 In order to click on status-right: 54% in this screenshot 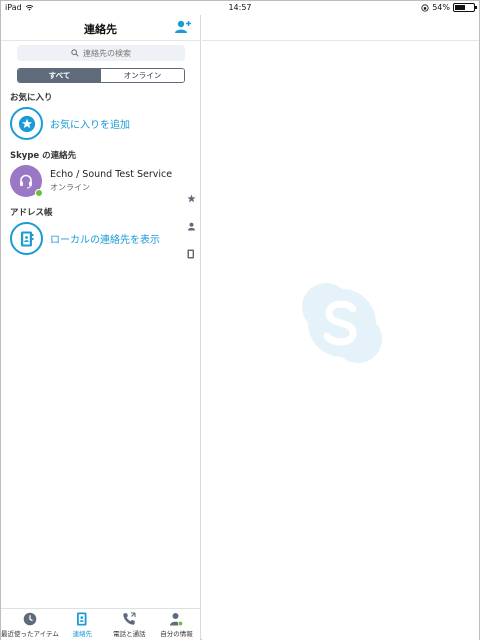, I will do `click(449, 7)`.